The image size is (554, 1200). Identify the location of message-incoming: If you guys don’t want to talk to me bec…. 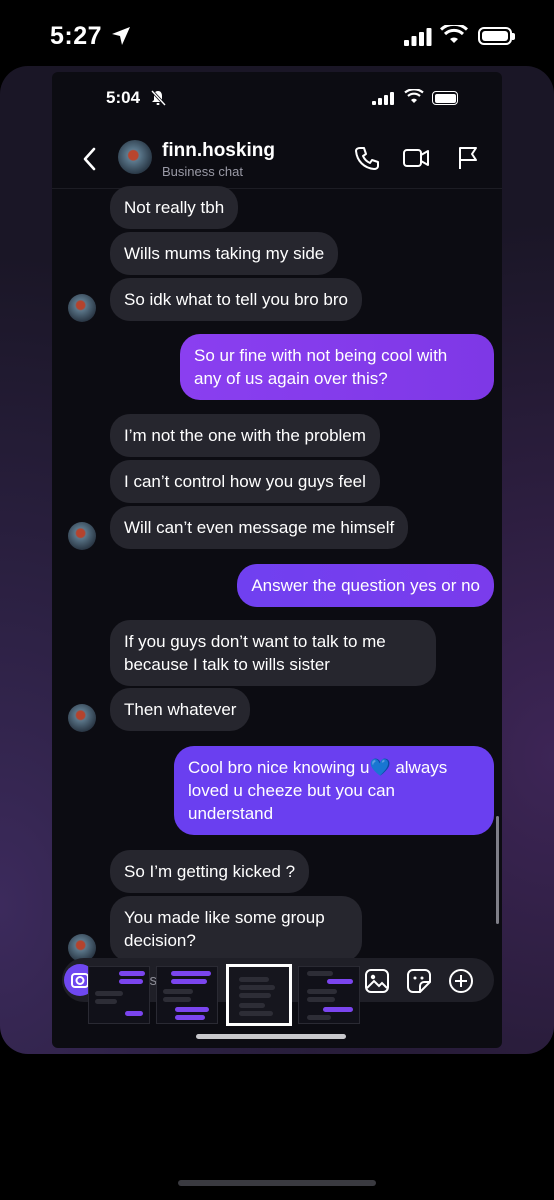
(273, 653).